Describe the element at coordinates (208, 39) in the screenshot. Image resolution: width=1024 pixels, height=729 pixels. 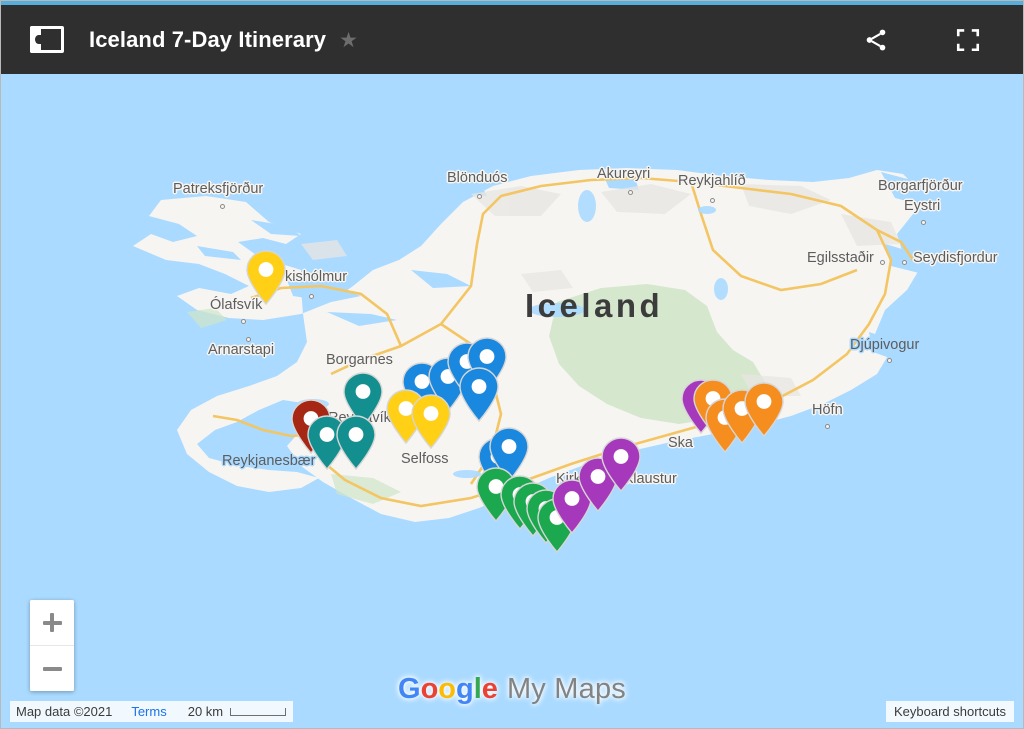
I see `page-title: Iceland 7-Day Itinerary` at that location.